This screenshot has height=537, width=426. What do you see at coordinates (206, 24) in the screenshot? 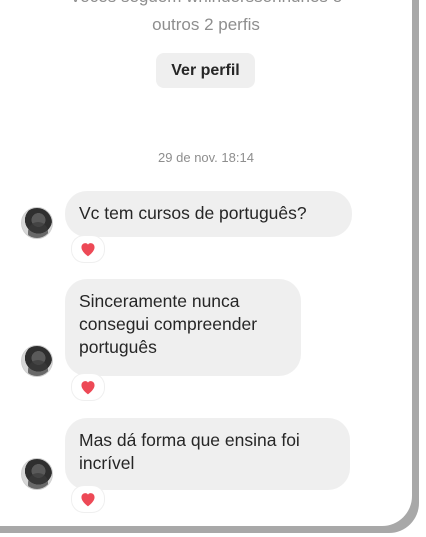
I see `mutual-followers-text-cont: outros 2 perfis` at bounding box center [206, 24].